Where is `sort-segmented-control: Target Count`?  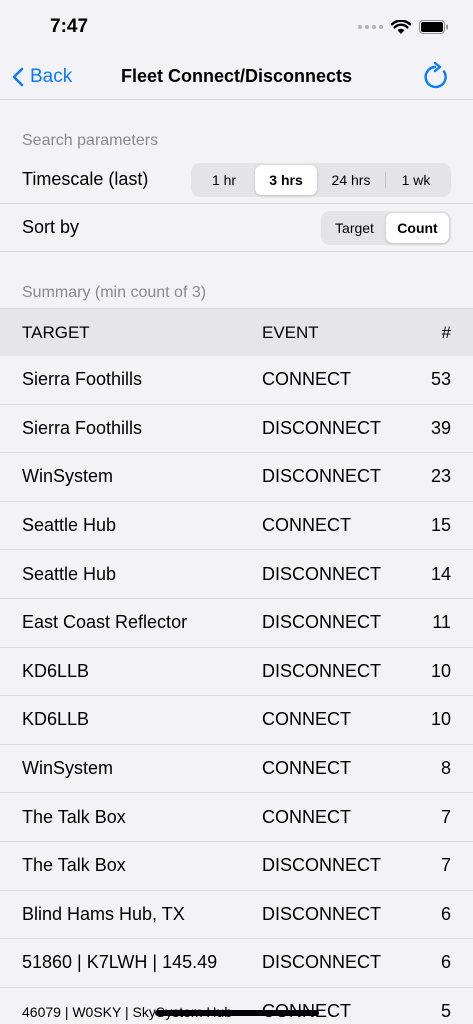
sort-segmented-control: Target Count is located at coordinates (386, 227).